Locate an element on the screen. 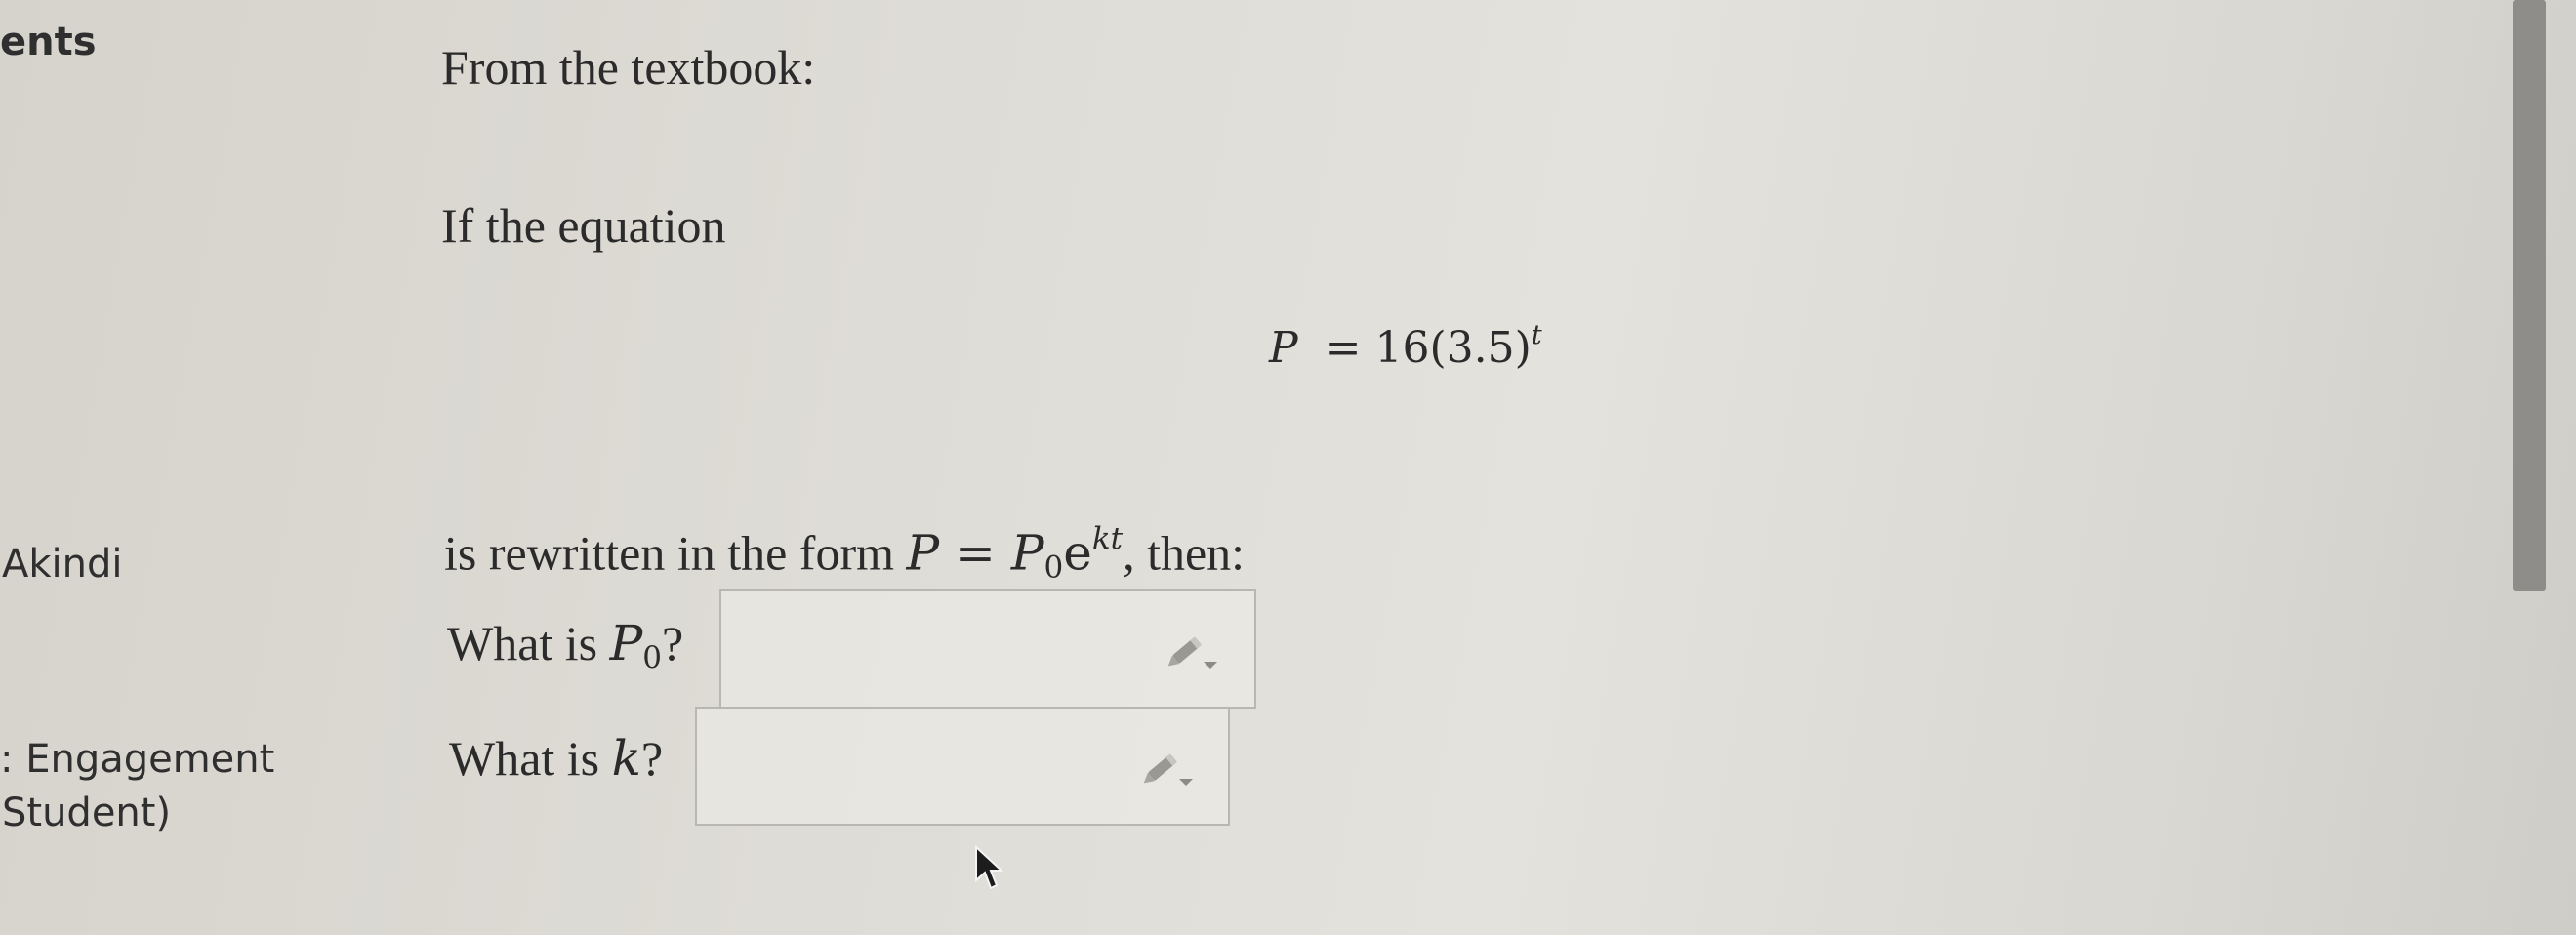 The image size is (2576, 935). prompt-p0-var: P is located at coordinates (626, 643).